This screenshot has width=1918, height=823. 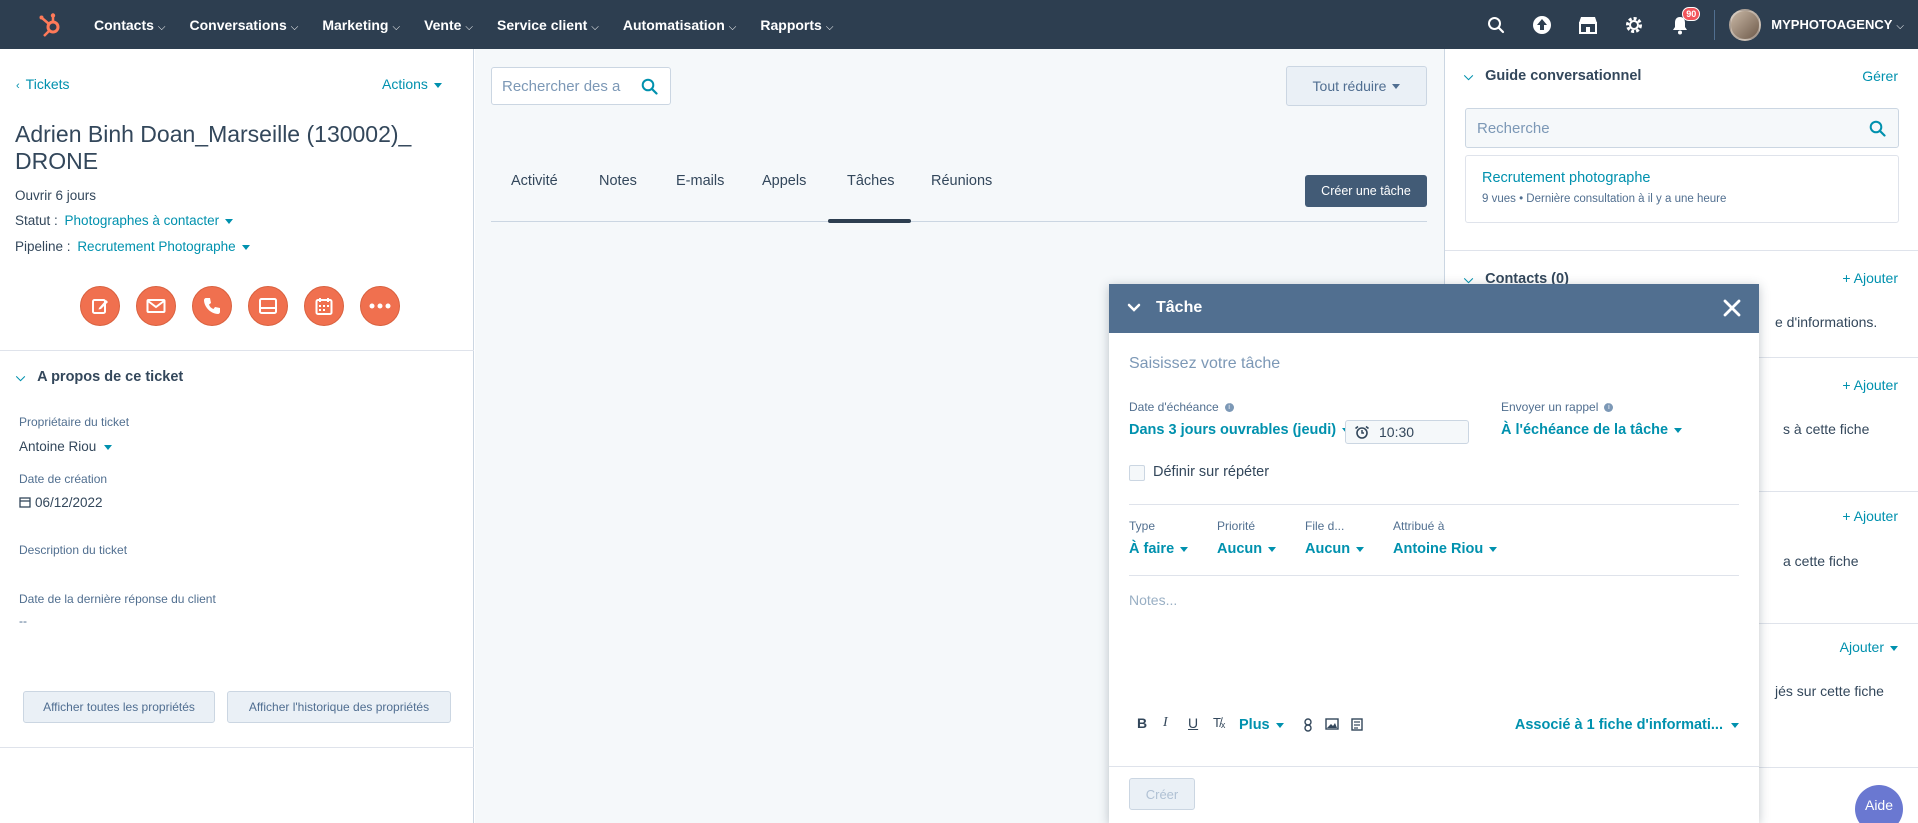 What do you see at coordinates (1826, 322) in the screenshot?
I see `contacts-empty-text: e d'informations.` at bounding box center [1826, 322].